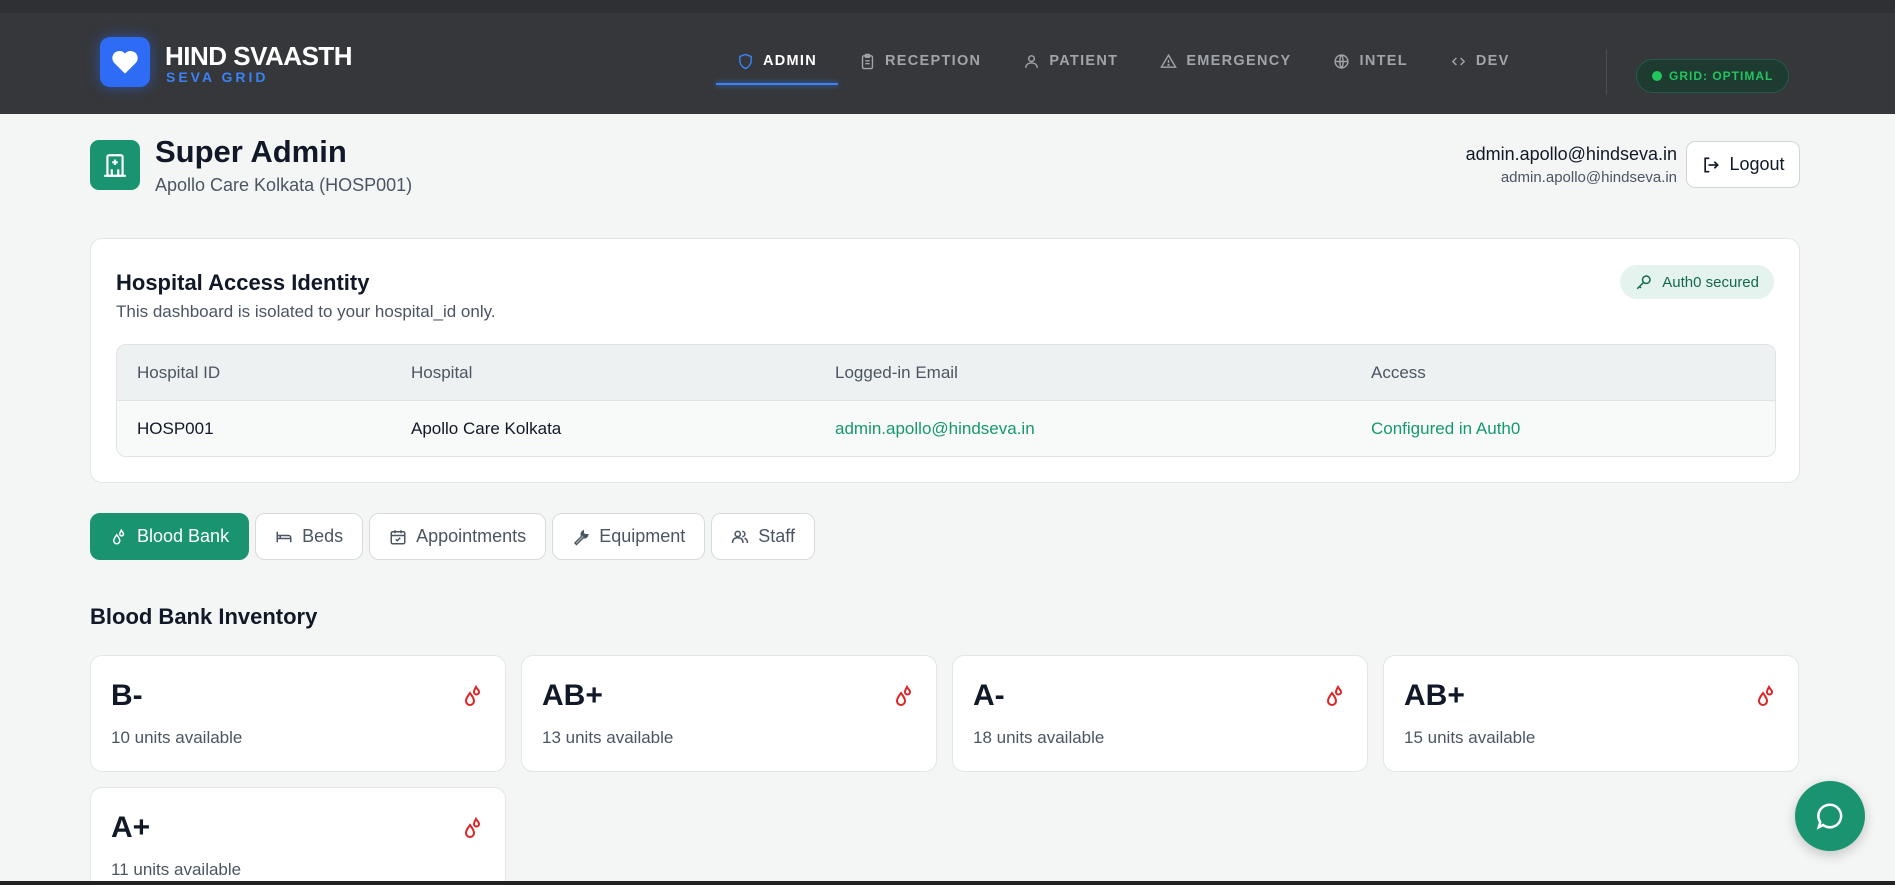  I want to click on auth-badge-label: Auth0 secured, so click(1710, 282).